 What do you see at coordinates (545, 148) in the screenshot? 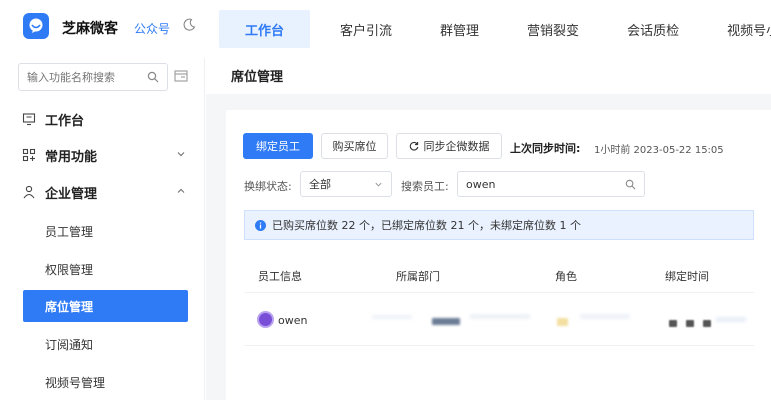
I see `last-sync-label: 上次同步时间:` at bounding box center [545, 148].